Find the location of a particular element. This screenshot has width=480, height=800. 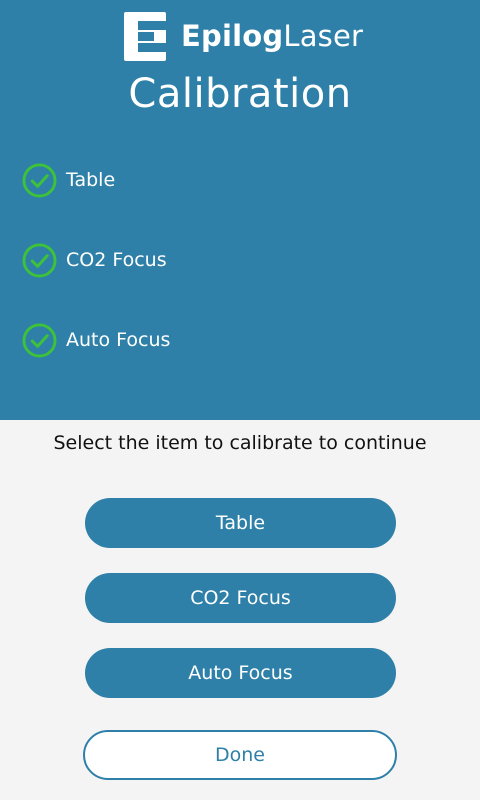

epilog-logo-icon is located at coordinates (145, 36).